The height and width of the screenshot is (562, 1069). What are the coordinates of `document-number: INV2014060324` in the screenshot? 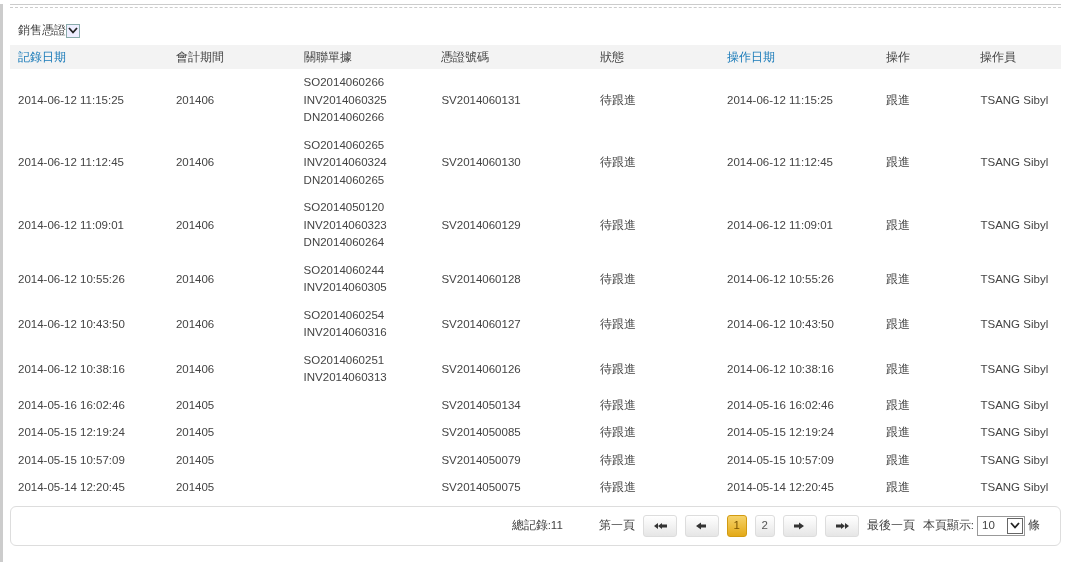 It's located at (345, 163).